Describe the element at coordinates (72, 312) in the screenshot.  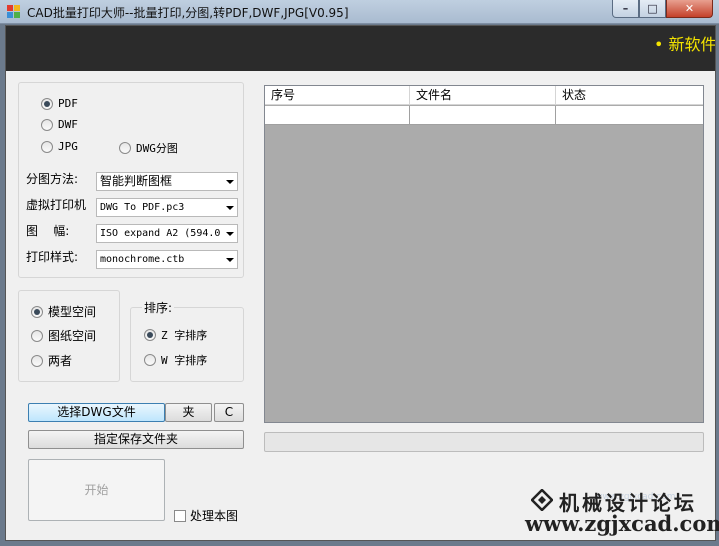
I see `radio-model-space-label: 模型空间` at that location.